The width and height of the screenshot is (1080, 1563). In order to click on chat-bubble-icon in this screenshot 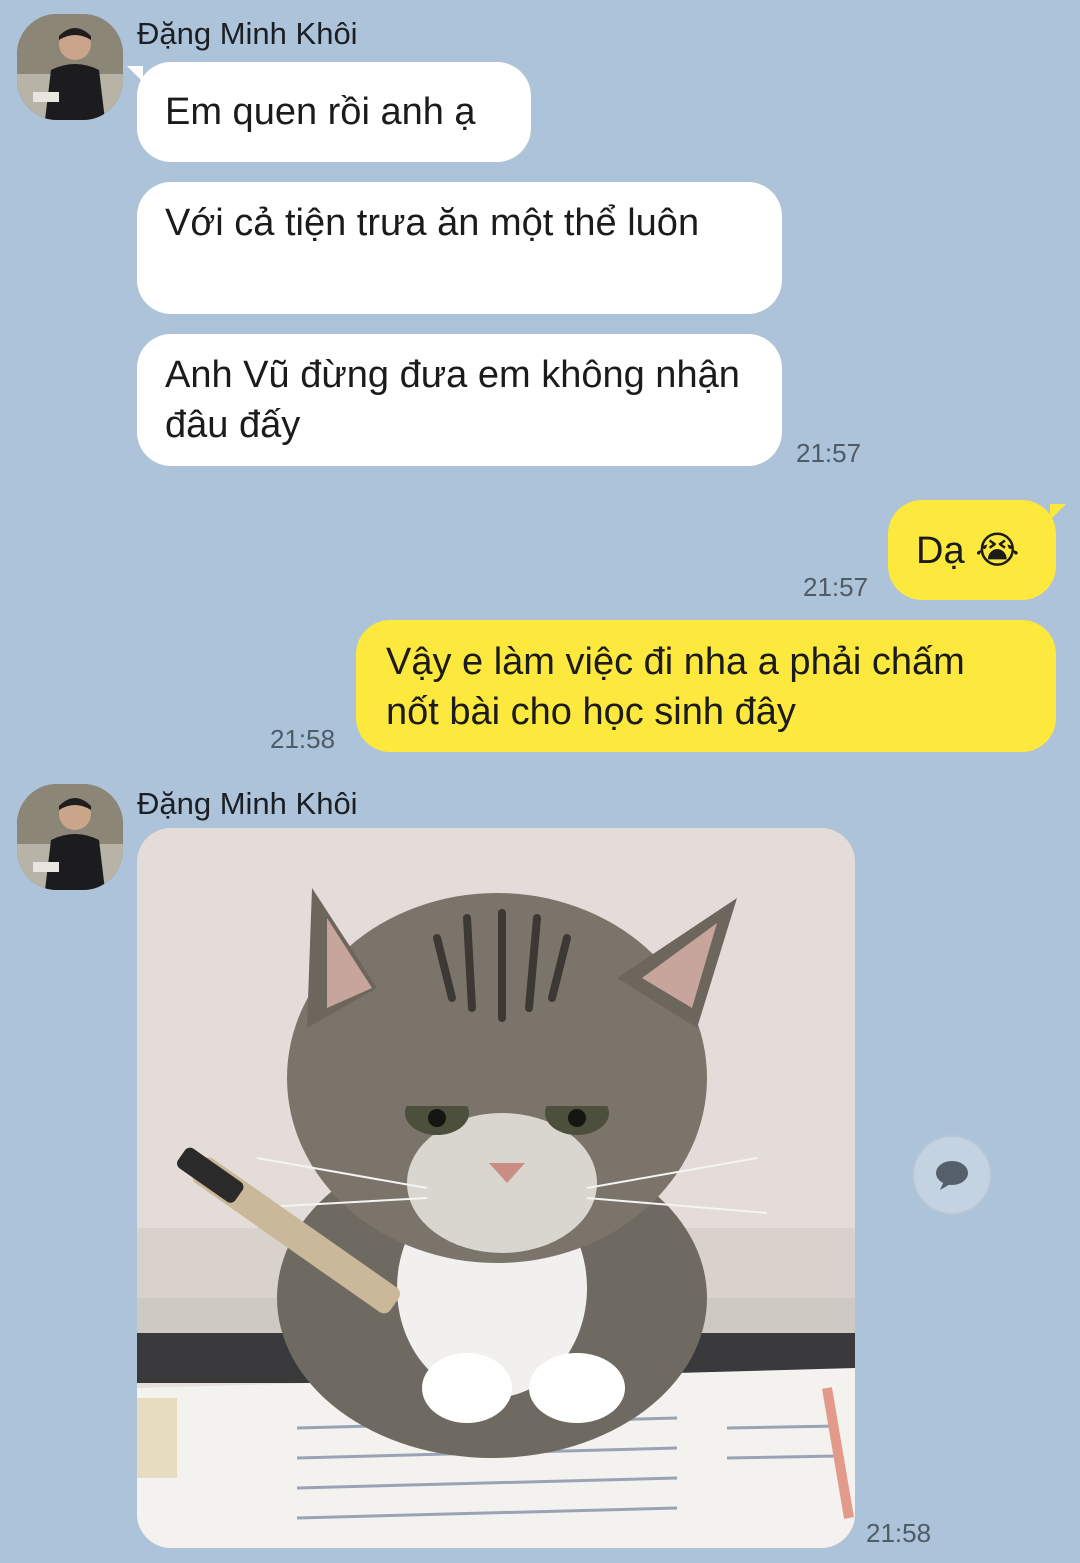, I will do `click(952, 1175)`.